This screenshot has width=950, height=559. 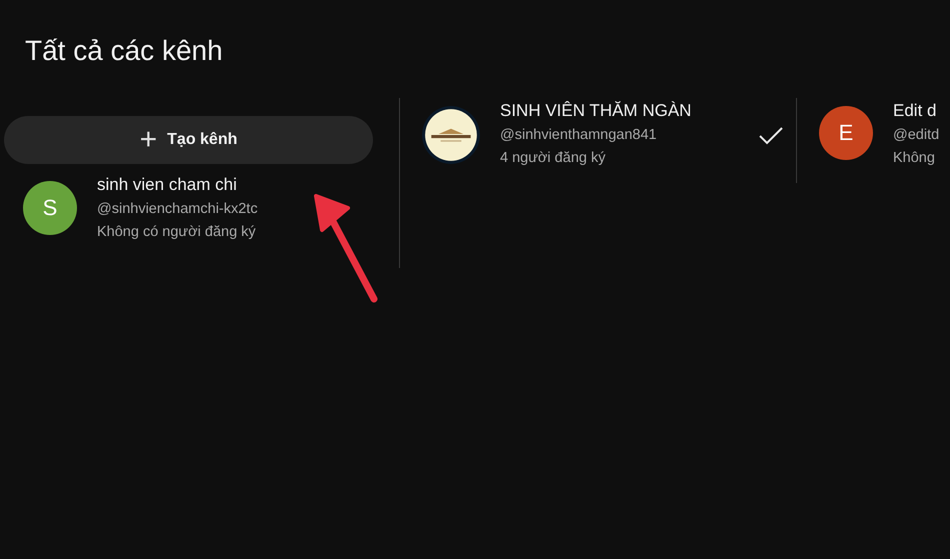 I want to click on channel-item: S sinh vien cham chi @sinhvienchamchi-kx2tc Không có người đăng ký, so click(x=188, y=208).